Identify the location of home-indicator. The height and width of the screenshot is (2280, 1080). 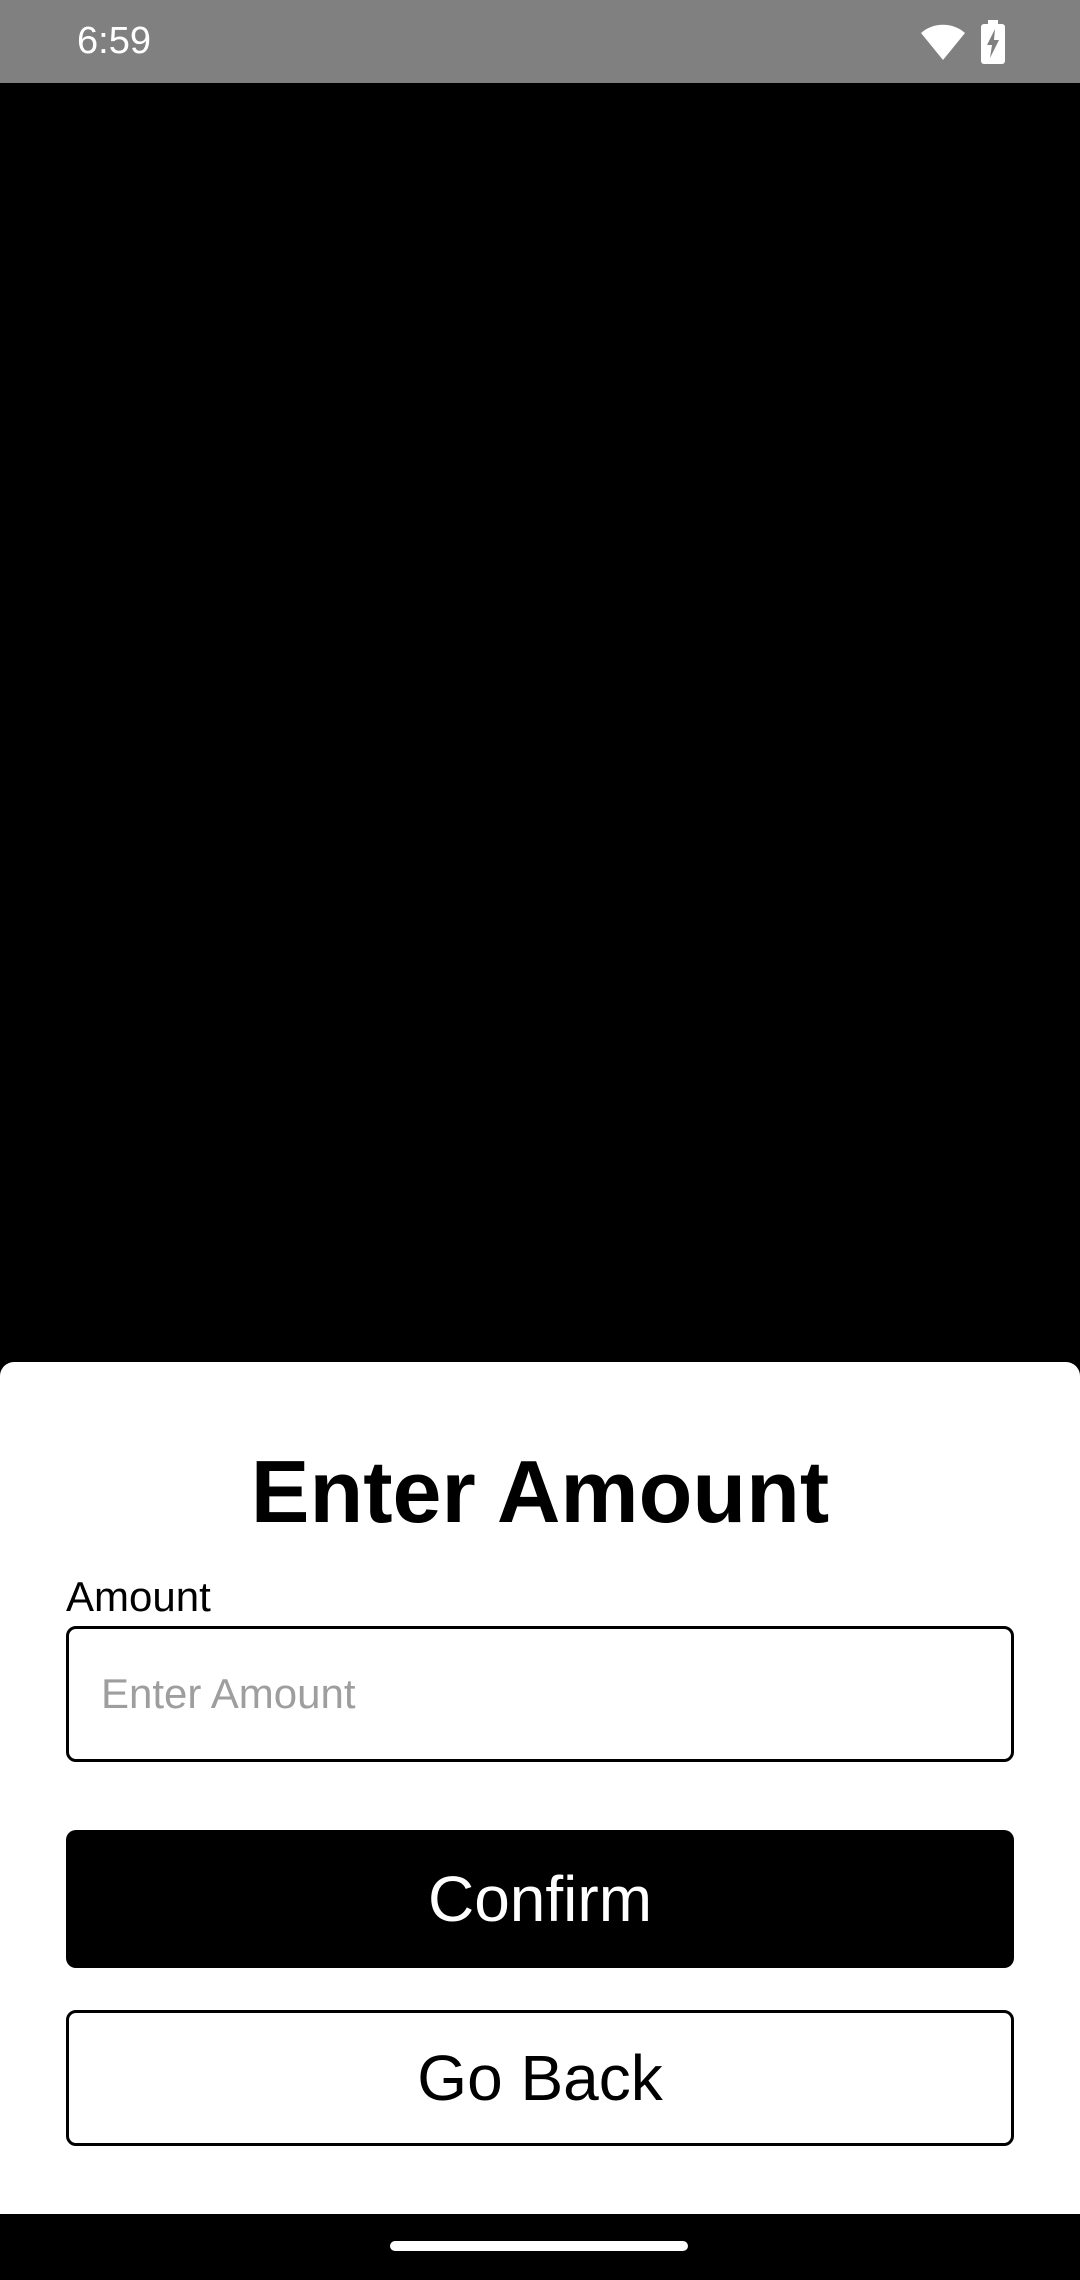
(539, 2246).